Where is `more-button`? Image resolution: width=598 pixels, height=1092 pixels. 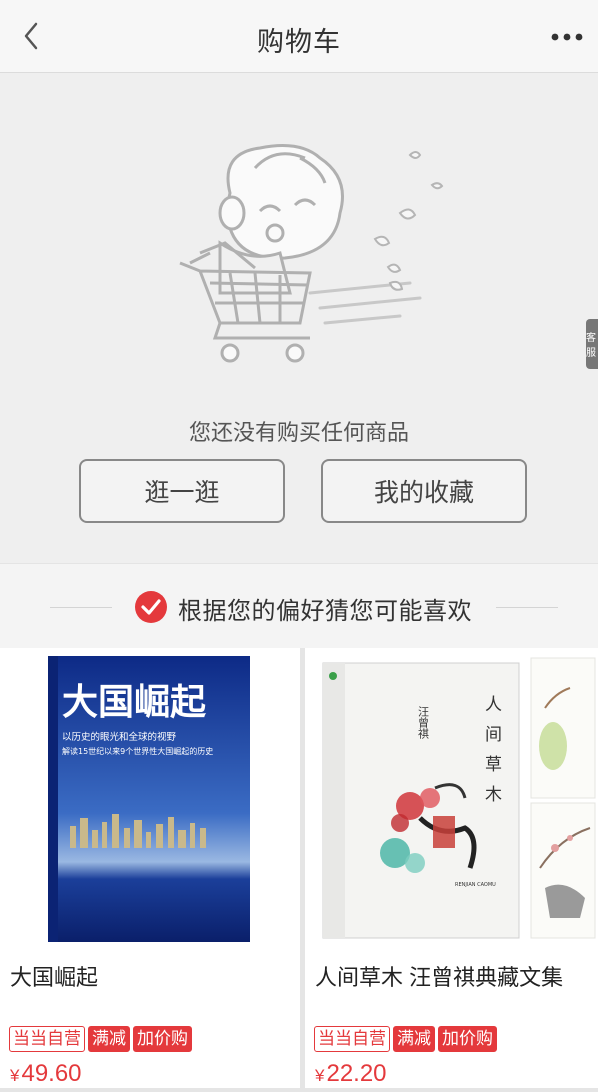
more-button is located at coordinates (568, 37).